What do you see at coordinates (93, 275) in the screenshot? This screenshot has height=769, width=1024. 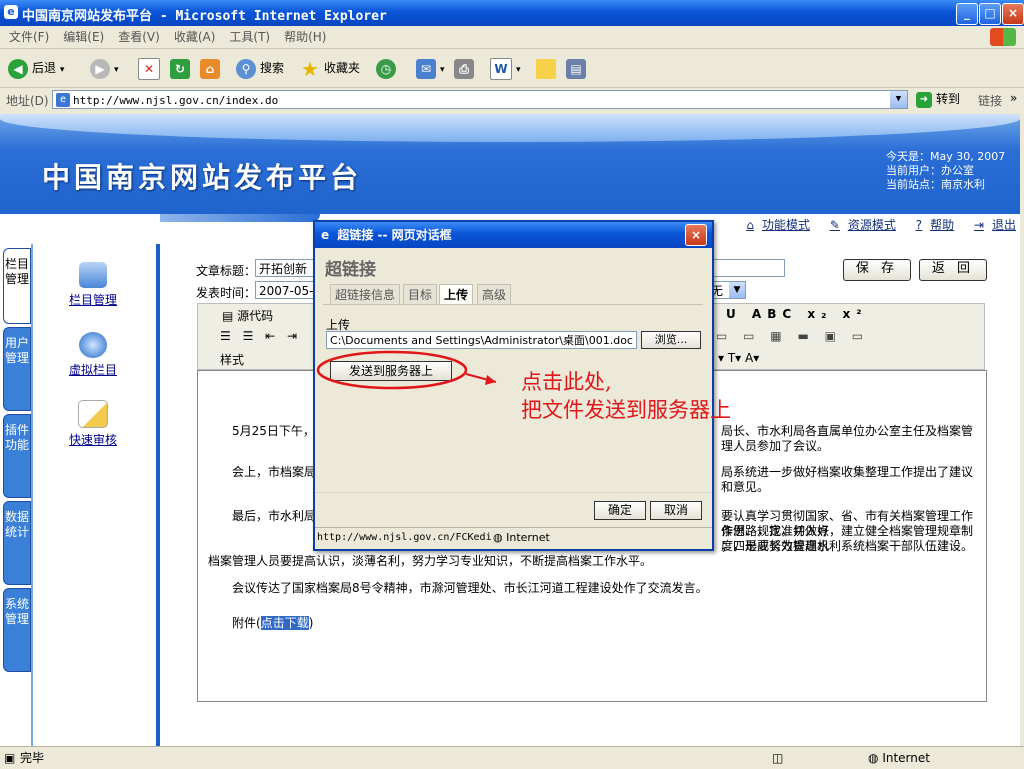 I see `folder-icon` at bounding box center [93, 275].